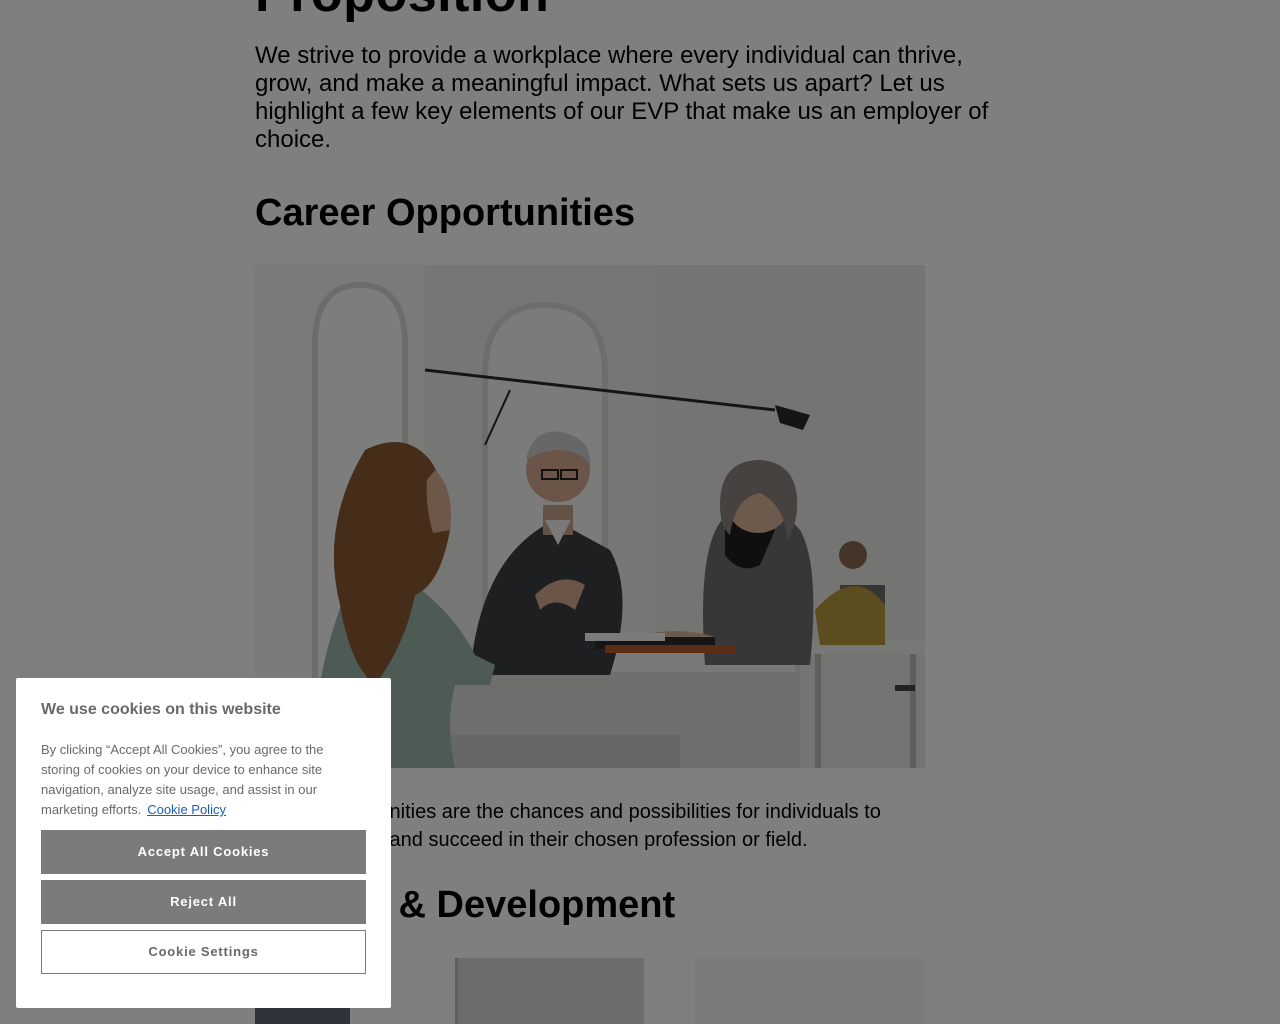  Describe the element at coordinates (203, 852) in the screenshot. I see `accept-all-cookies-button: Accept All Cookies` at that location.